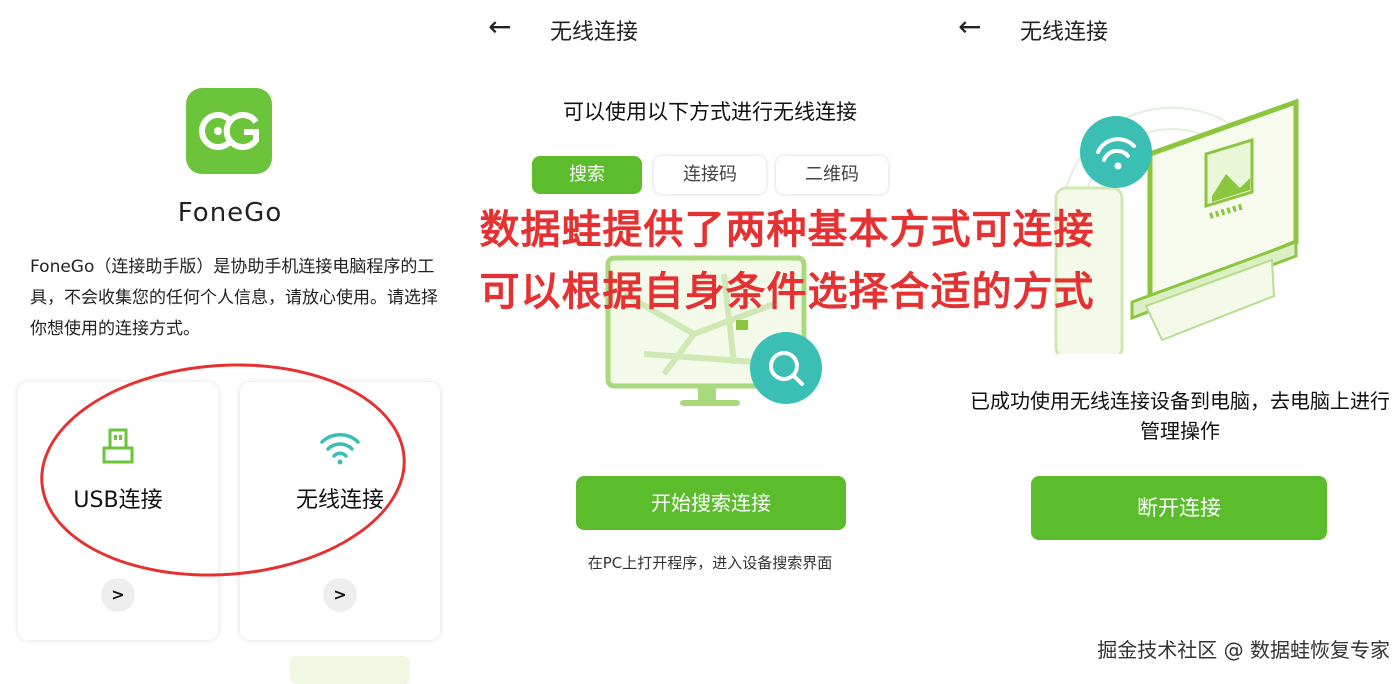 Image resolution: width=1400 pixels, height=684 pixels. Describe the element at coordinates (710, 563) in the screenshot. I see `search-hint: 在PC上打开程序，进入设备搜索界面` at that location.